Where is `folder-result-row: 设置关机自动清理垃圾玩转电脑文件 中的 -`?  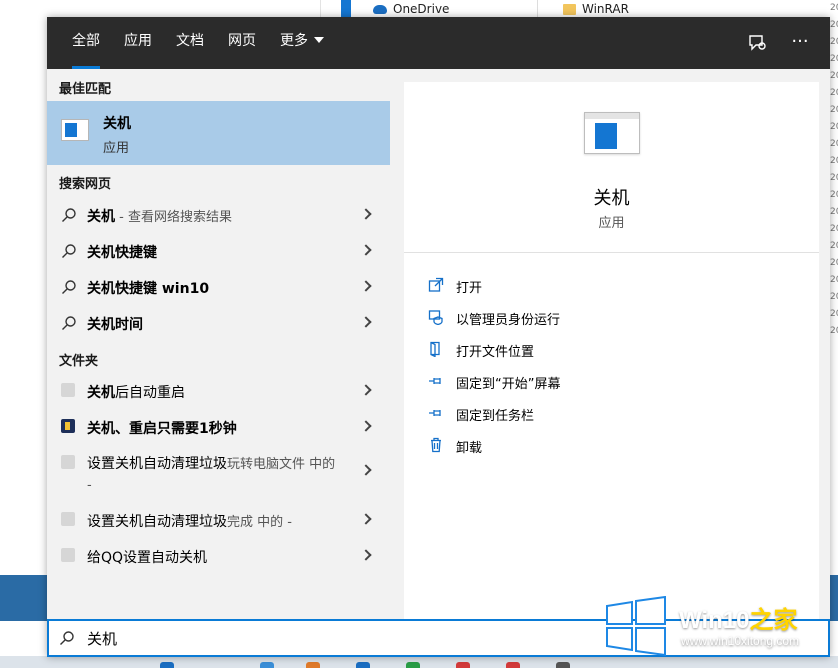 folder-result-row: 设置关机自动清理垃圾玩转电脑文件 中的 - is located at coordinates (218, 473).